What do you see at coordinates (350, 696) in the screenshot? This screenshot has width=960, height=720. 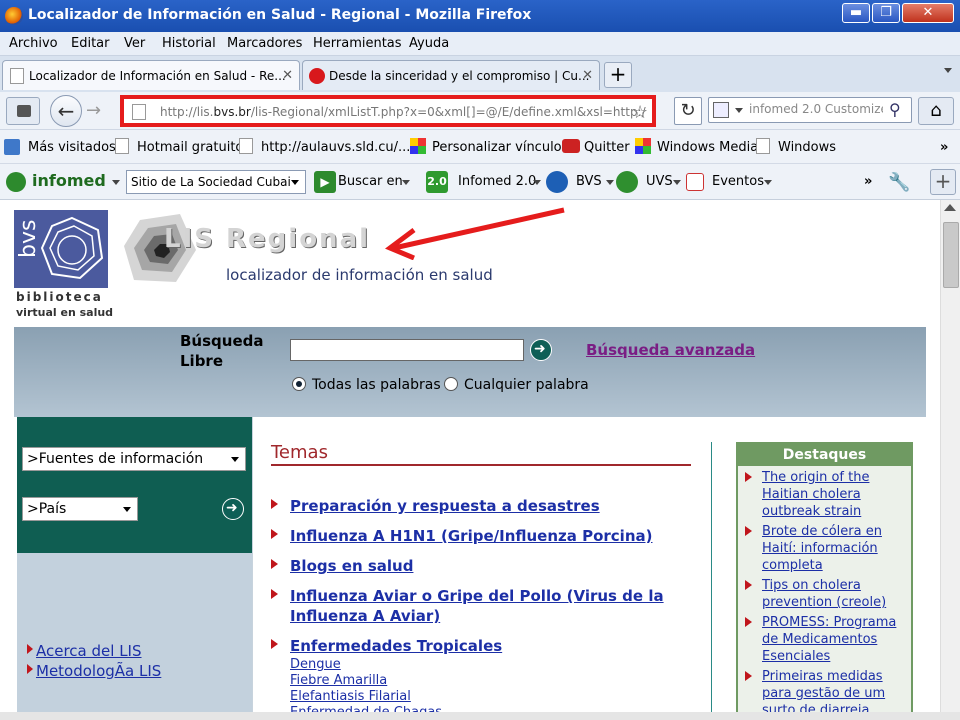 I see `subtema-elefantiasis-link: Elefantiasis Filarial` at bounding box center [350, 696].